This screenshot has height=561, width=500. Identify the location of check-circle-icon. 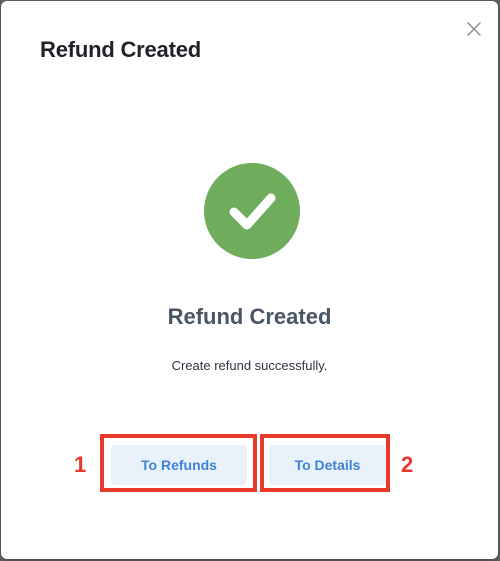
(252, 211).